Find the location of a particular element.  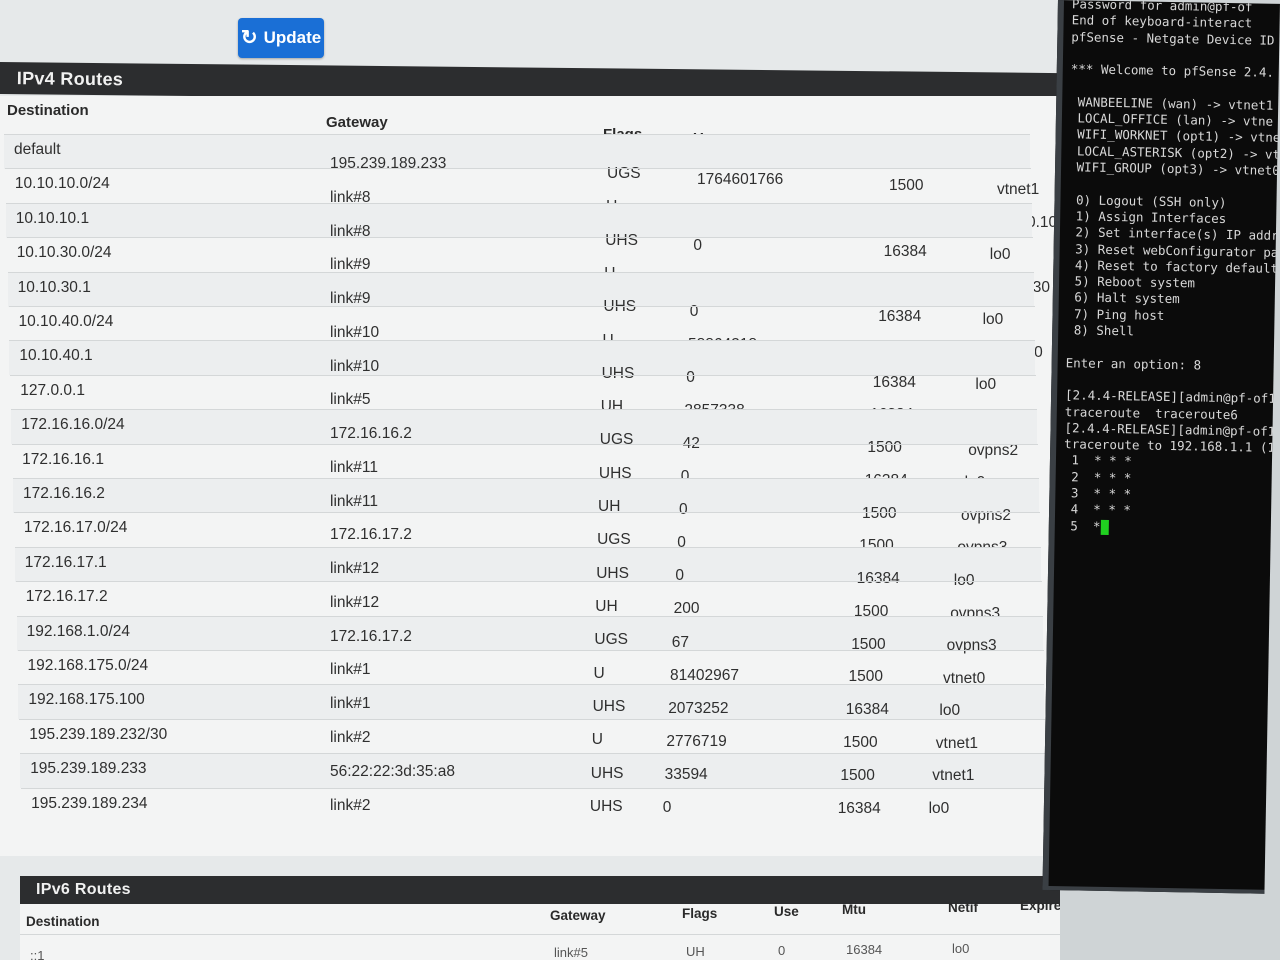

terminal-line: End of keyboard-interact is located at coordinates (1162, 21).